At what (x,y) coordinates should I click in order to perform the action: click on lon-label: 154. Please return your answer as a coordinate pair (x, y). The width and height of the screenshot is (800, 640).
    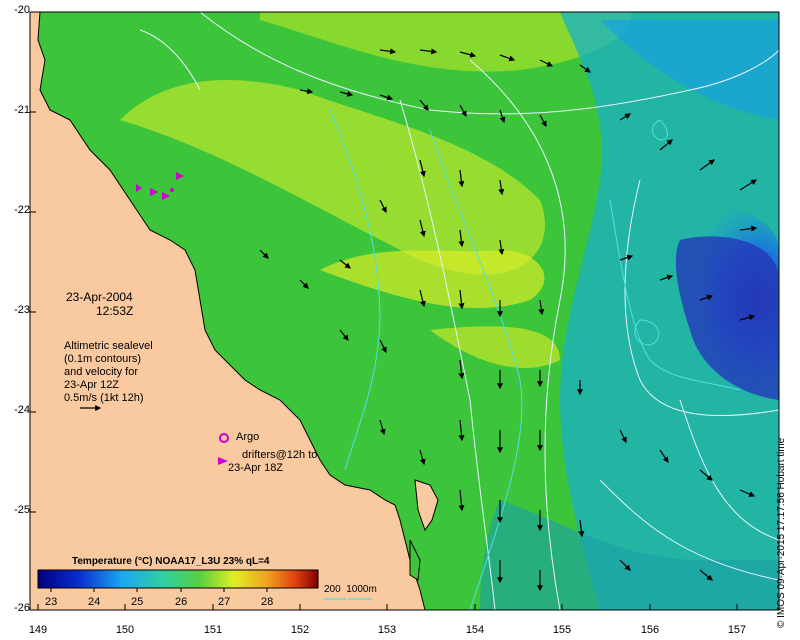
    Looking at the image, I should click on (475, 630).